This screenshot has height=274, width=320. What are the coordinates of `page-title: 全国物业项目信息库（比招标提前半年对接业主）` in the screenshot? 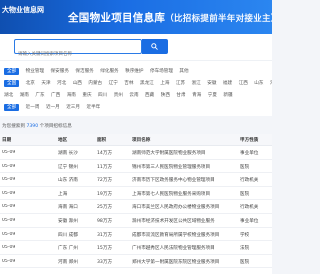 It's located at (170, 17).